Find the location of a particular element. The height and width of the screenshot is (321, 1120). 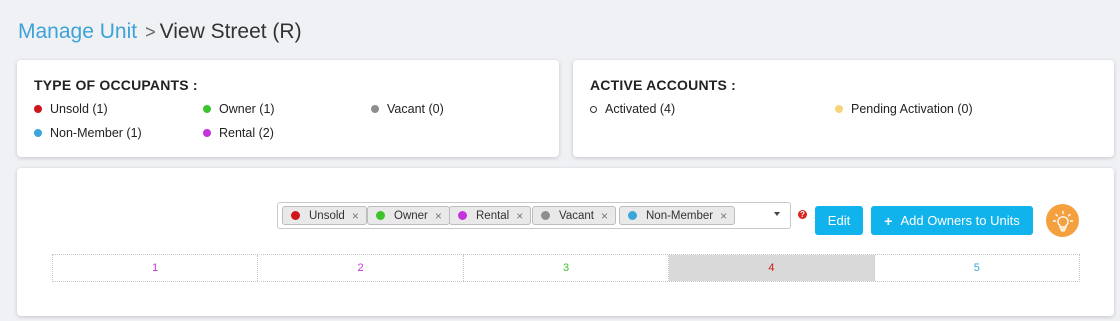

dropdown-caret-icon is located at coordinates (777, 214).